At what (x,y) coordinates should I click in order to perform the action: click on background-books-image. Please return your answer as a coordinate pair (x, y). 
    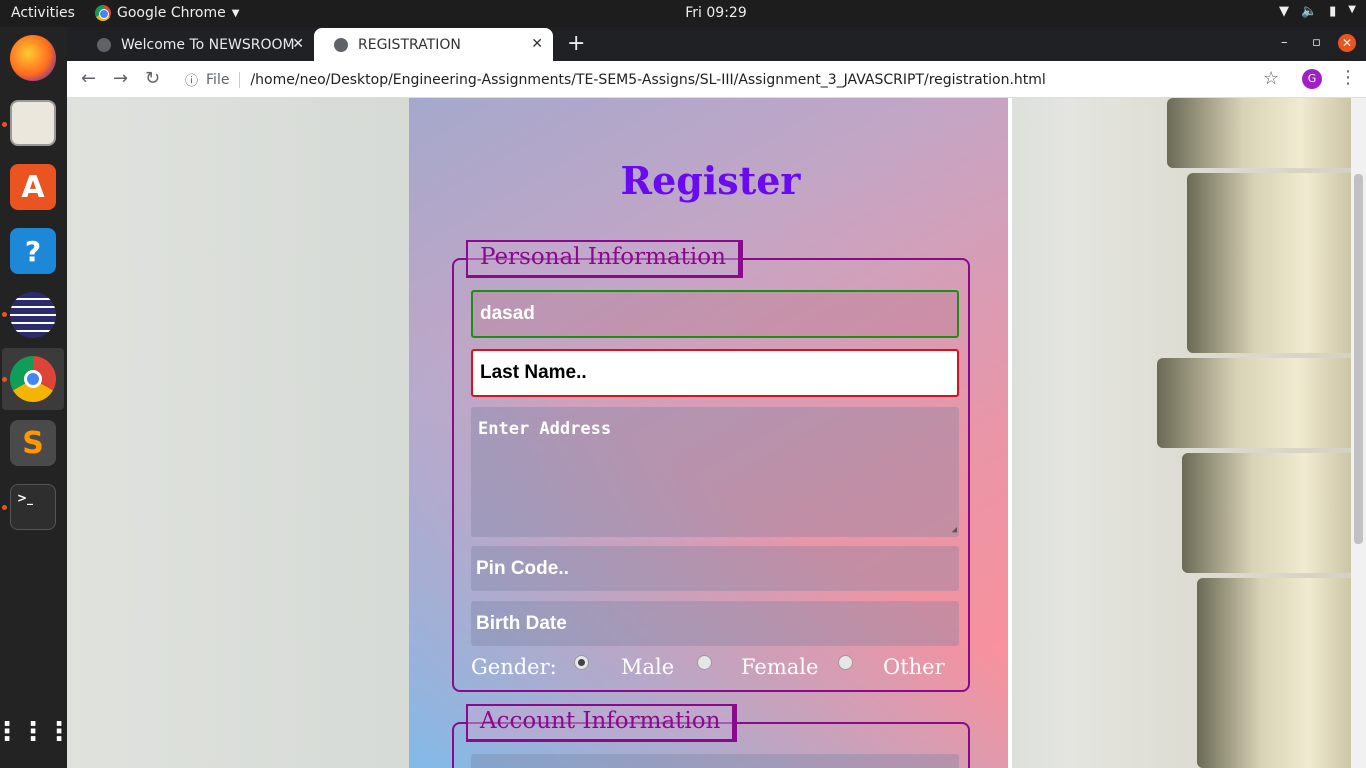
    Looking at the image, I should click on (1249, 433).